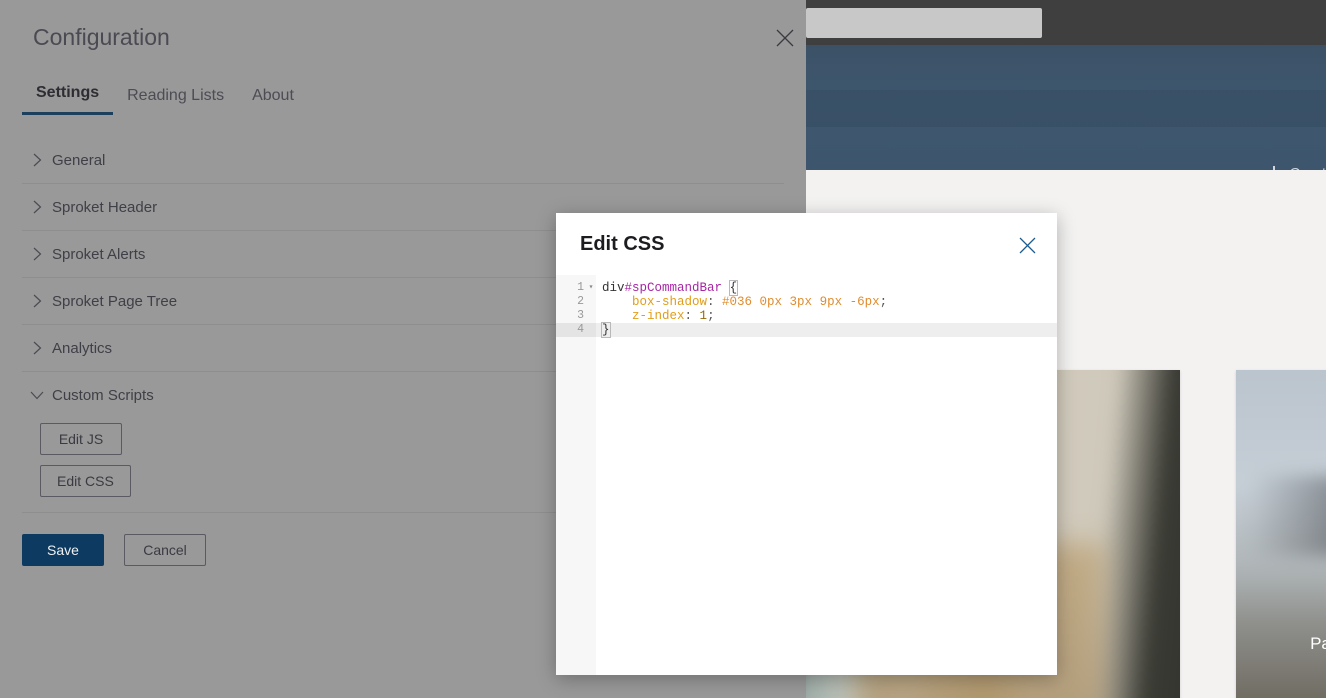 This screenshot has width=1326, height=698. I want to click on code-text: box-shadow: #036 0px 3px 9px -6px;, so click(741, 302).